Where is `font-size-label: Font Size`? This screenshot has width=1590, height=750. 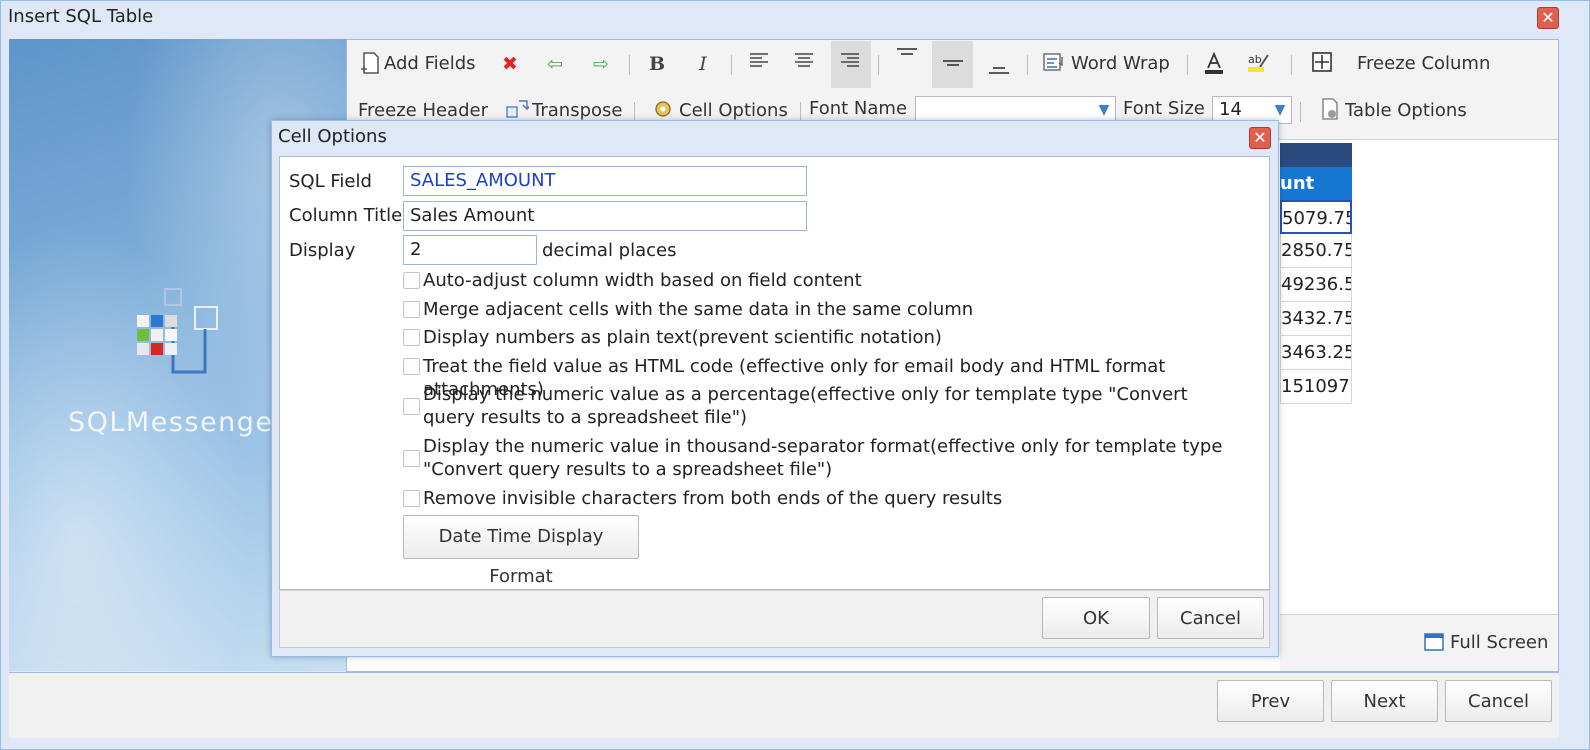 font-size-label: Font Size is located at coordinates (1164, 108).